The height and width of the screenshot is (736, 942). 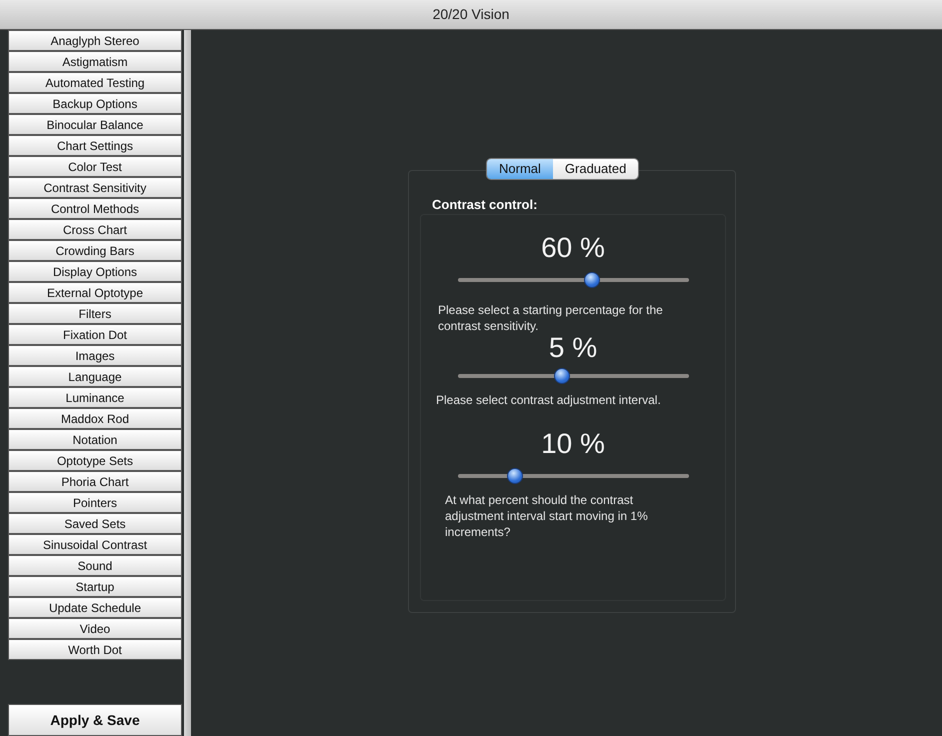 What do you see at coordinates (95, 544) in the screenshot?
I see `sidebar-item: Sinusoidal Contrast` at bounding box center [95, 544].